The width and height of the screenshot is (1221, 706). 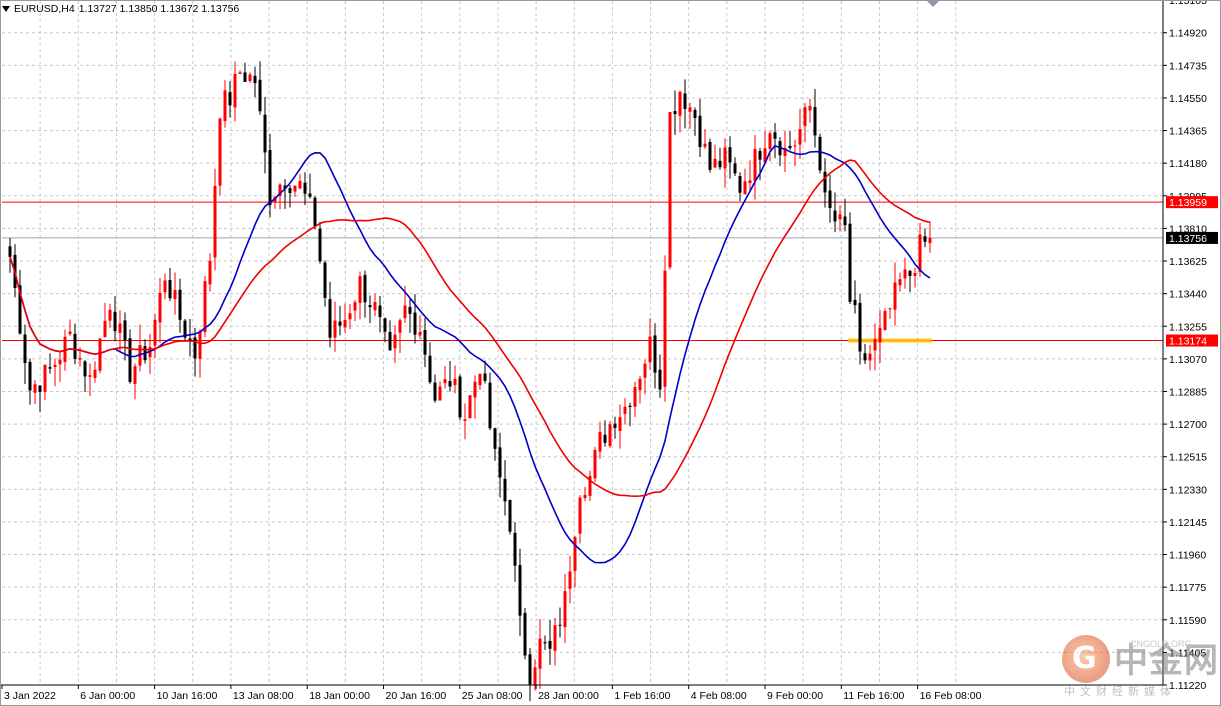 I want to click on x-tick-label: 9 Feb 00:00, so click(x=795, y=696).